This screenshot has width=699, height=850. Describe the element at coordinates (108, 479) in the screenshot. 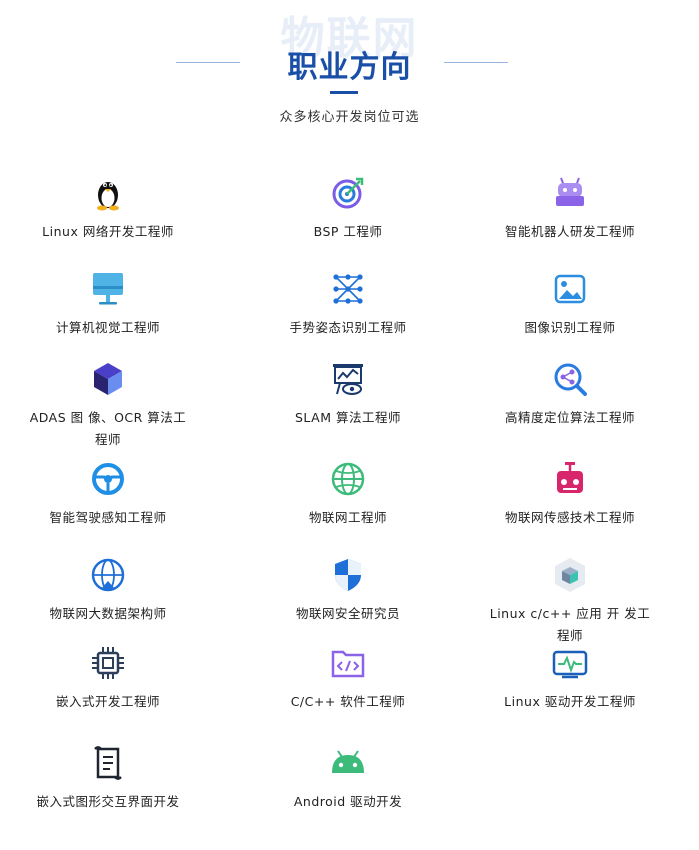

I see `steering-wheel-icon` at that location.